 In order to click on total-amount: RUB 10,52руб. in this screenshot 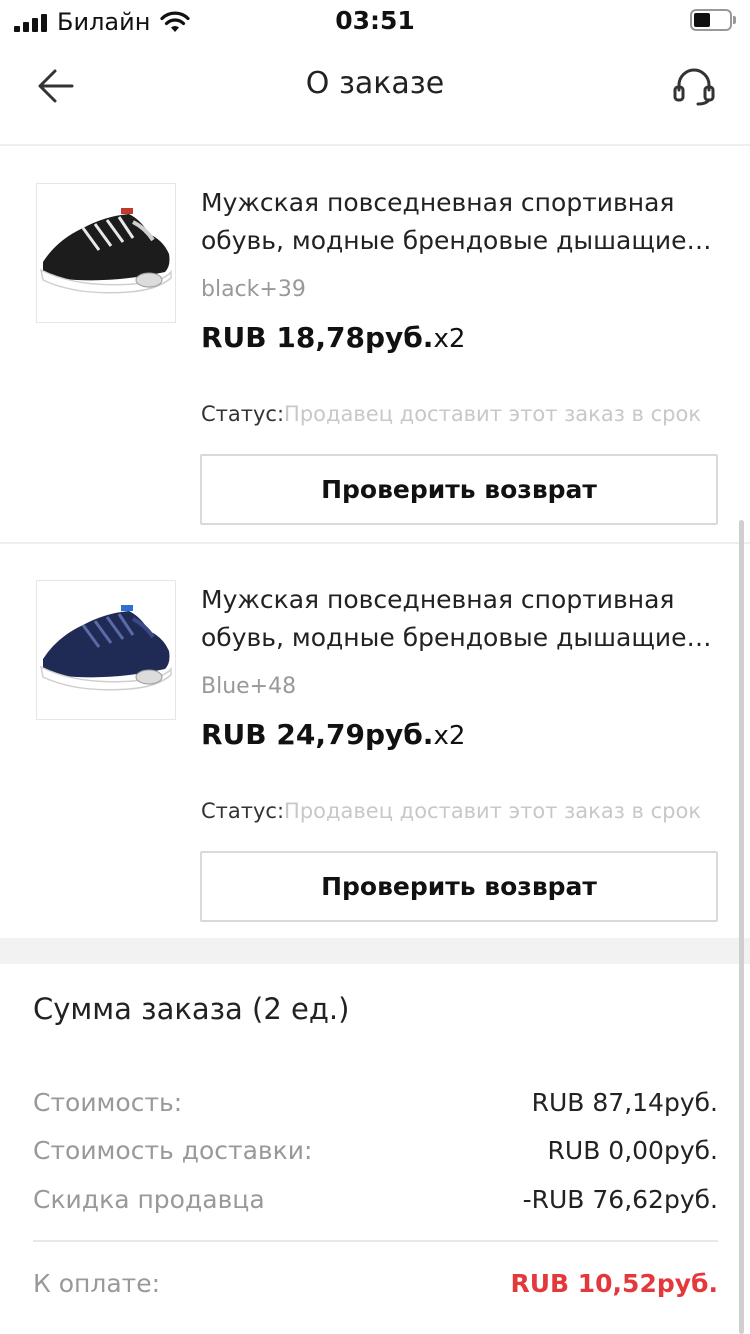, I will do `click(614, 1283)`.